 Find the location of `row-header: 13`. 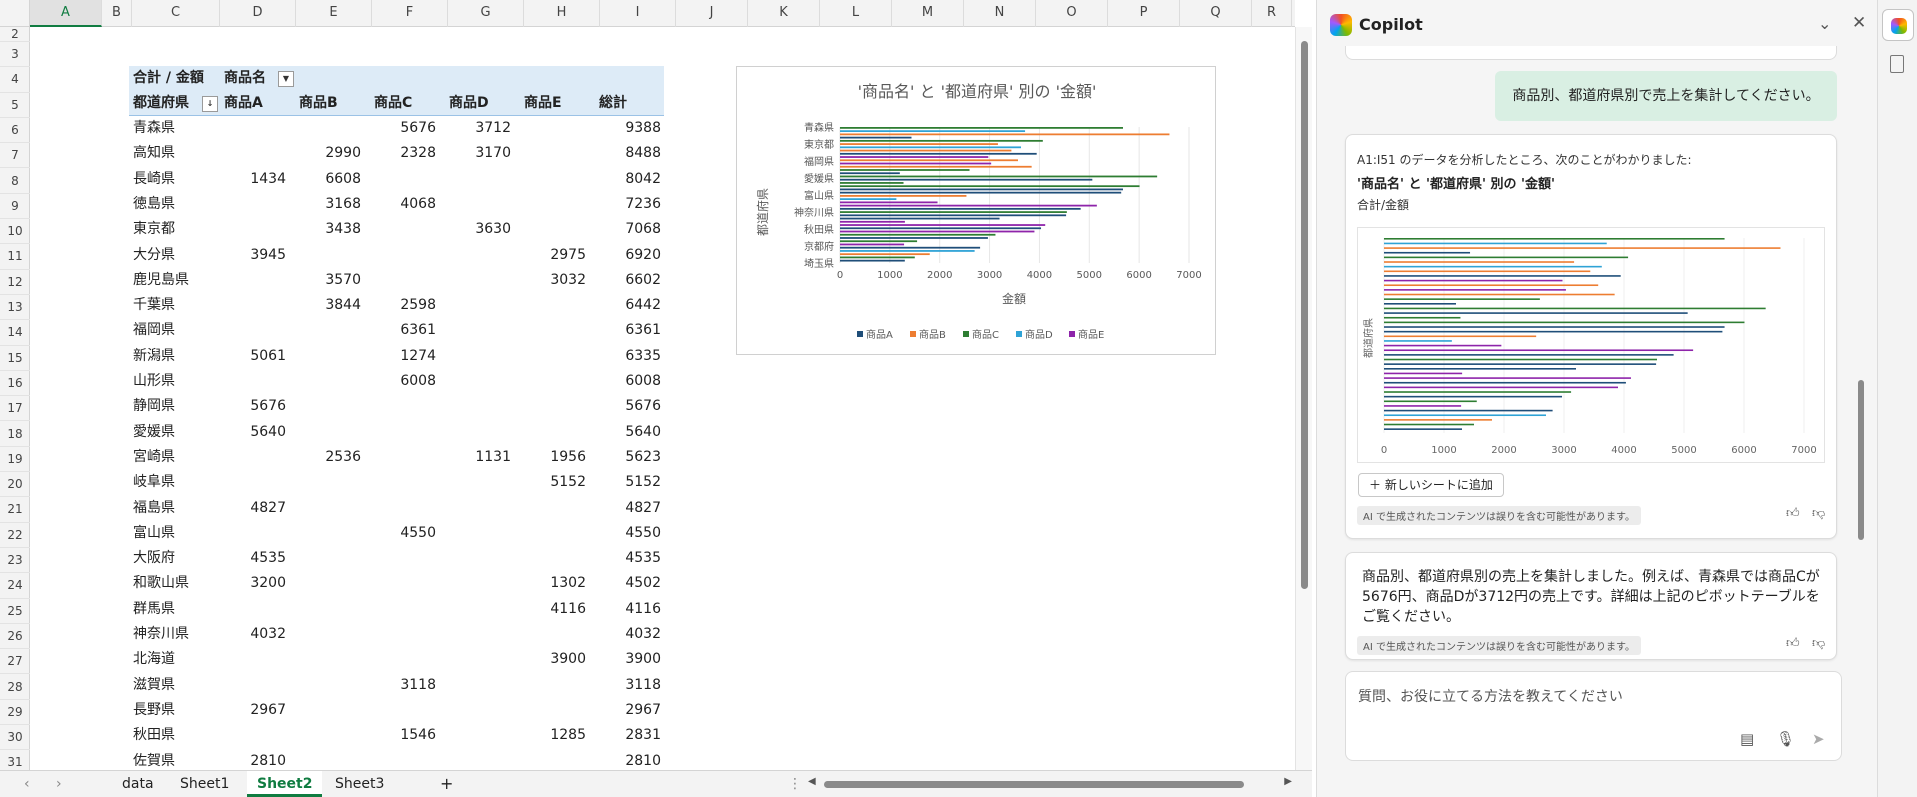

row-header: 13 is located at coordinates (15, 308).